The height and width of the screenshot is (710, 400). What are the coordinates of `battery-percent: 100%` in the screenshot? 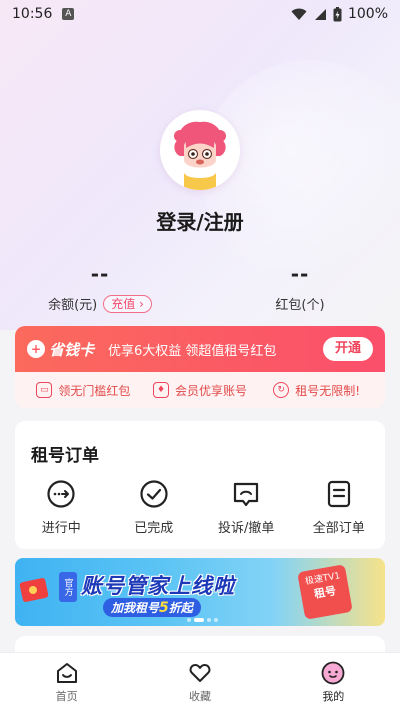 It's located at (367, 14).